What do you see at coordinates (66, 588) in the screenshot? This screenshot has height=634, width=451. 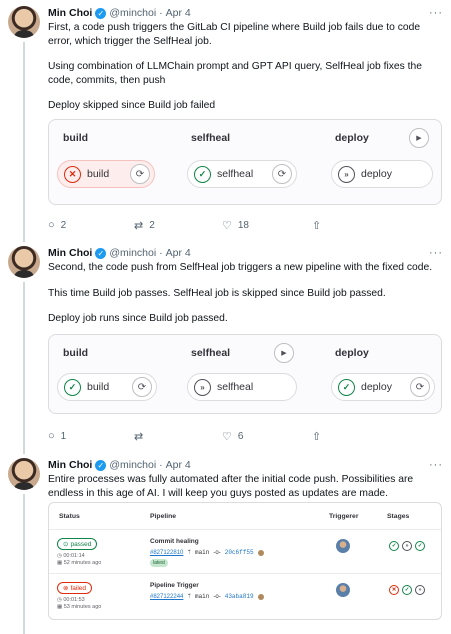 I see `failed-icon: ⊗` at bounding box center [66, 588].